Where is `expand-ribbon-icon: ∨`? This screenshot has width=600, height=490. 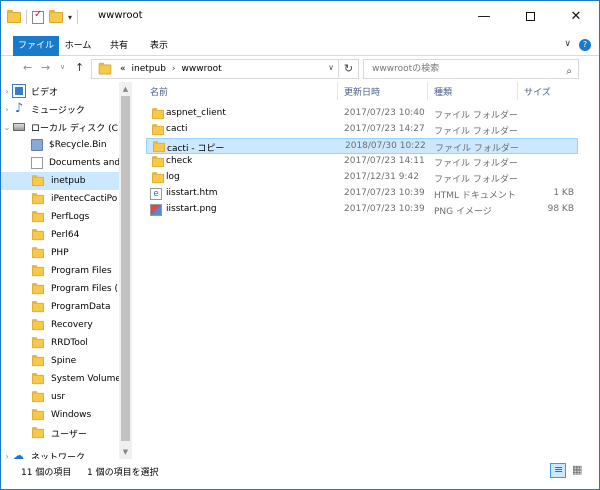 expand-ribbon-icon: ∨ is located at coordinates (567, 45).